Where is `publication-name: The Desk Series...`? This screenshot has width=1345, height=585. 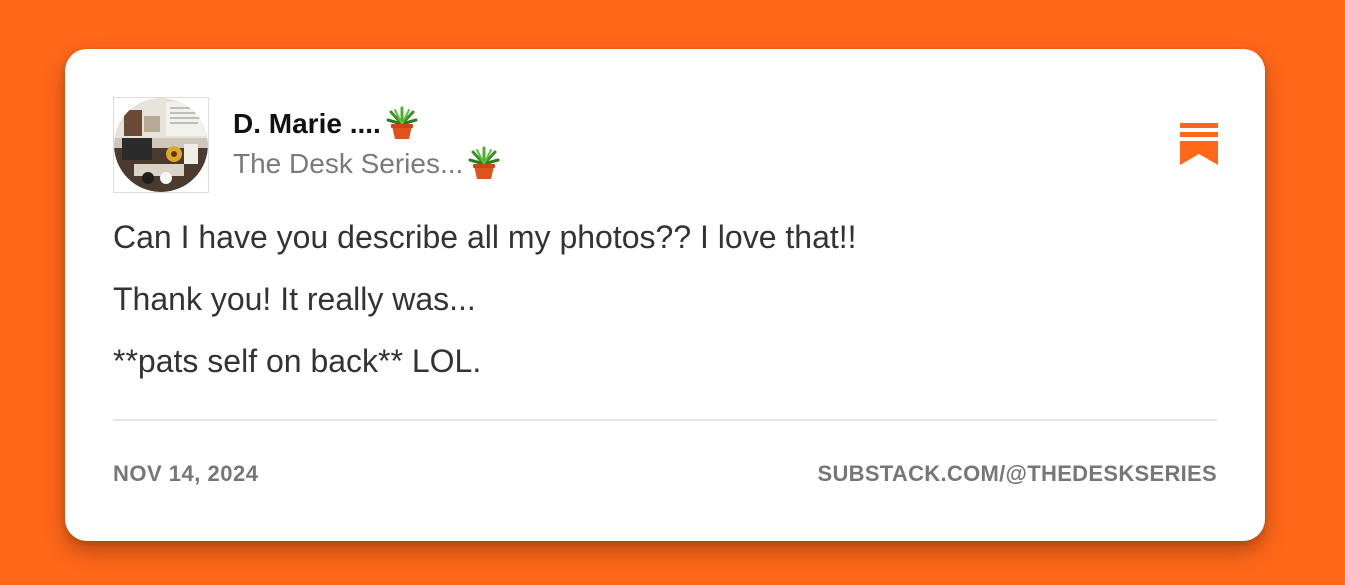
publication-name: The Desk Series... is located at coordinates (367, 164).